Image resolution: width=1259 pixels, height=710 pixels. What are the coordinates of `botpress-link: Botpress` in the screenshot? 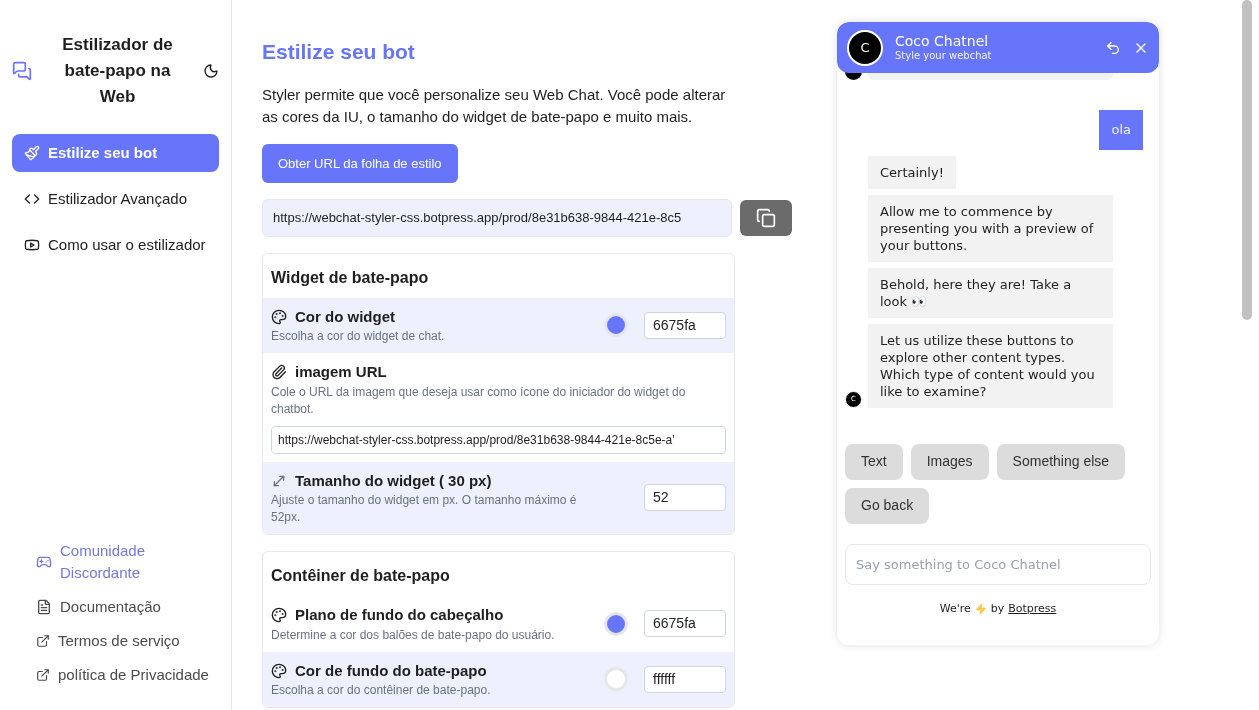 It's located at (1032, 609).